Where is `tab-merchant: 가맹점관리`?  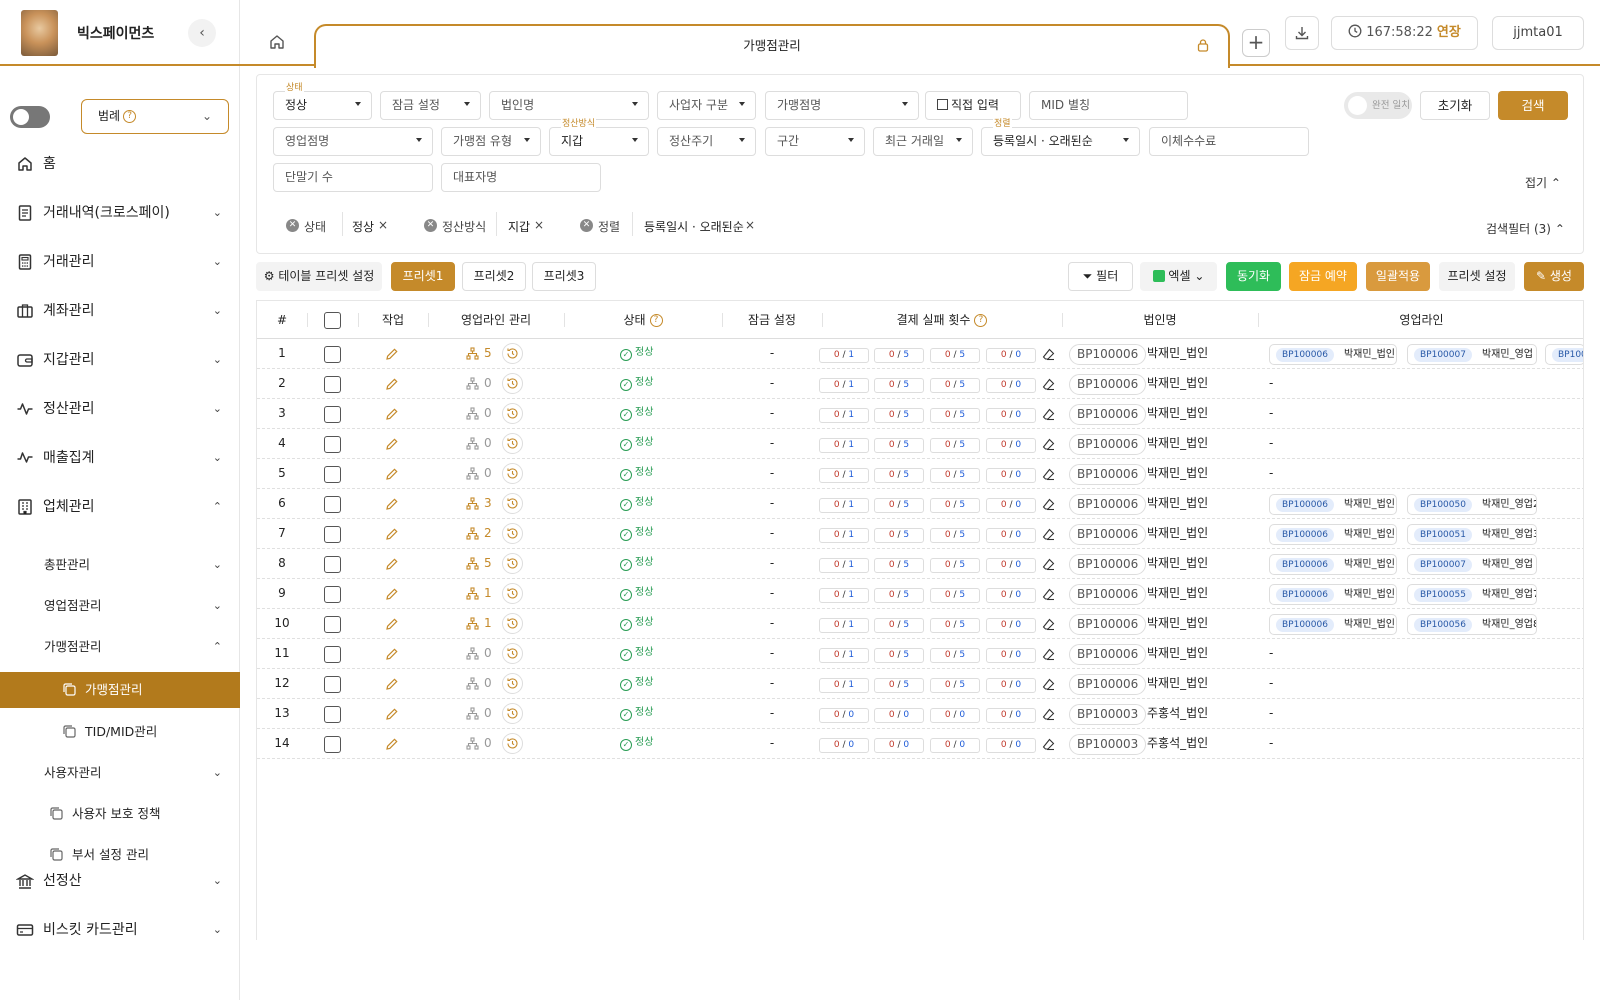 tab-merchant: 가맹점관리 is located at coordinates (772, 46).